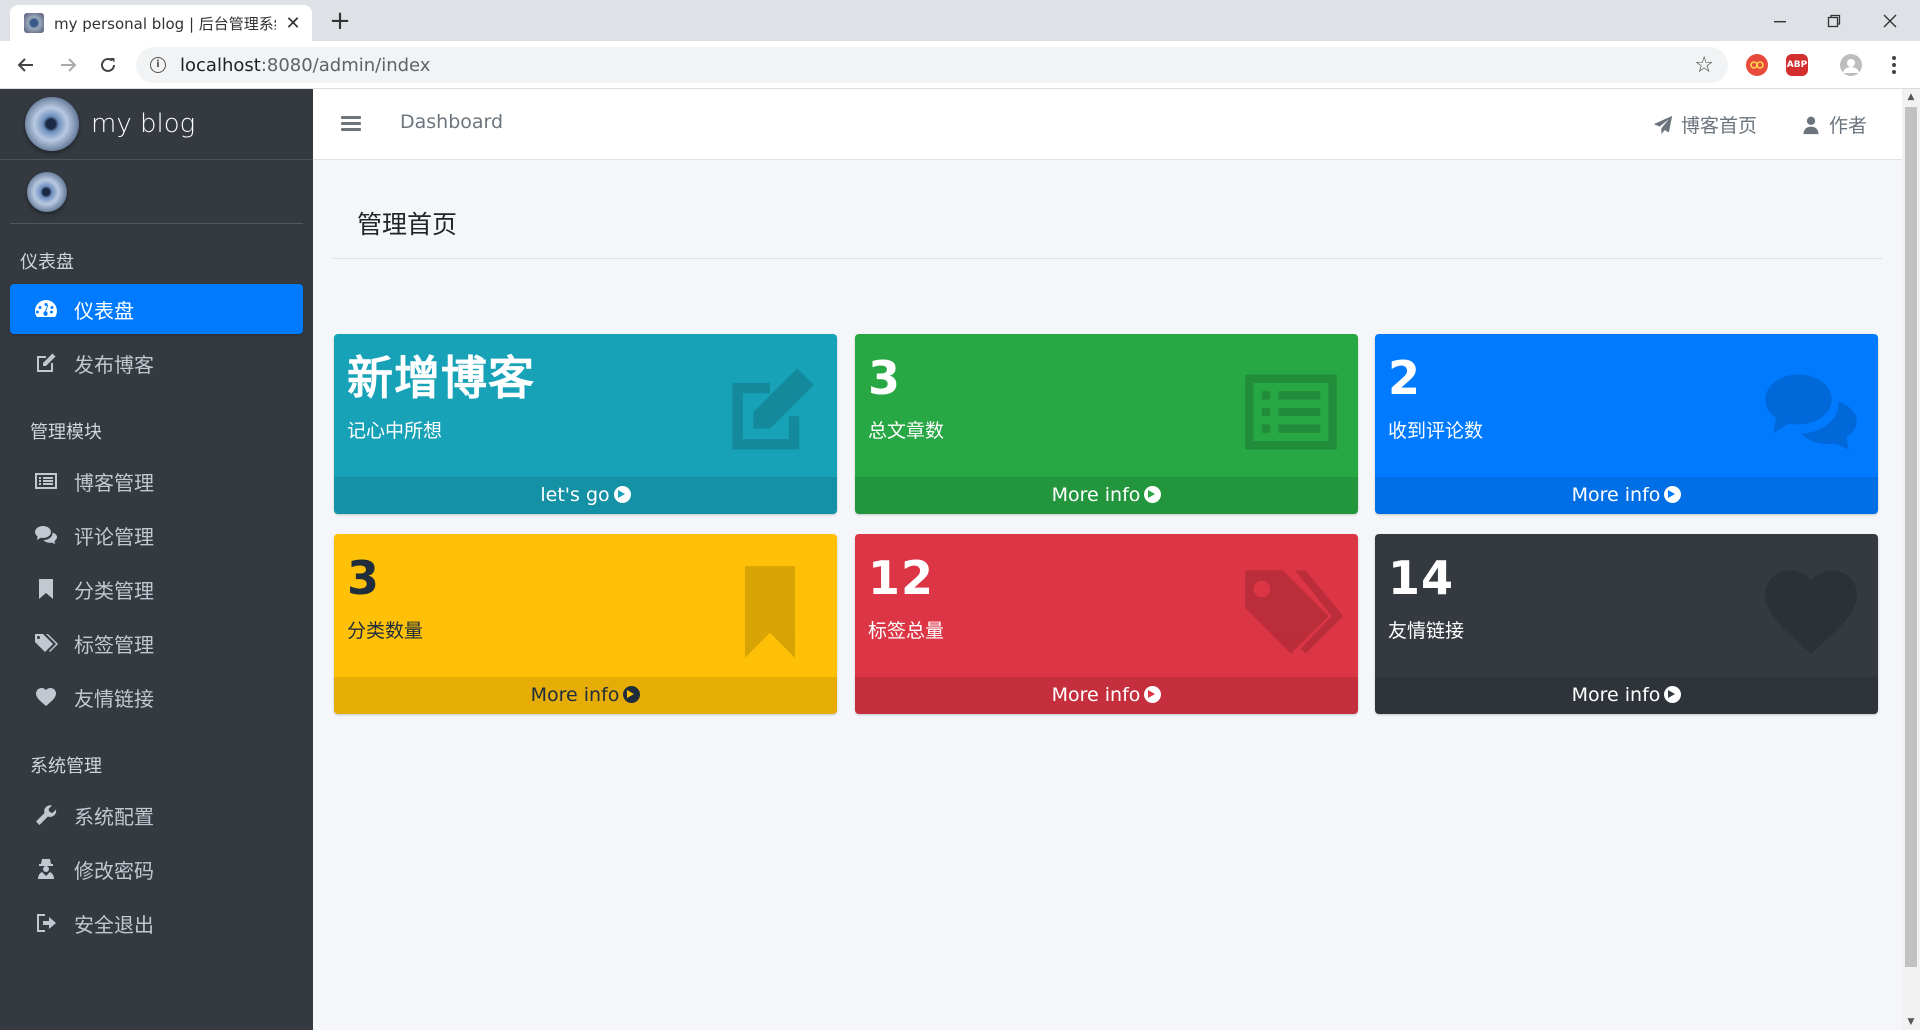 This screenshot has width=1920, height=1030. I want to click on sidebar-item-label: 标签管理, so click(114, 644).